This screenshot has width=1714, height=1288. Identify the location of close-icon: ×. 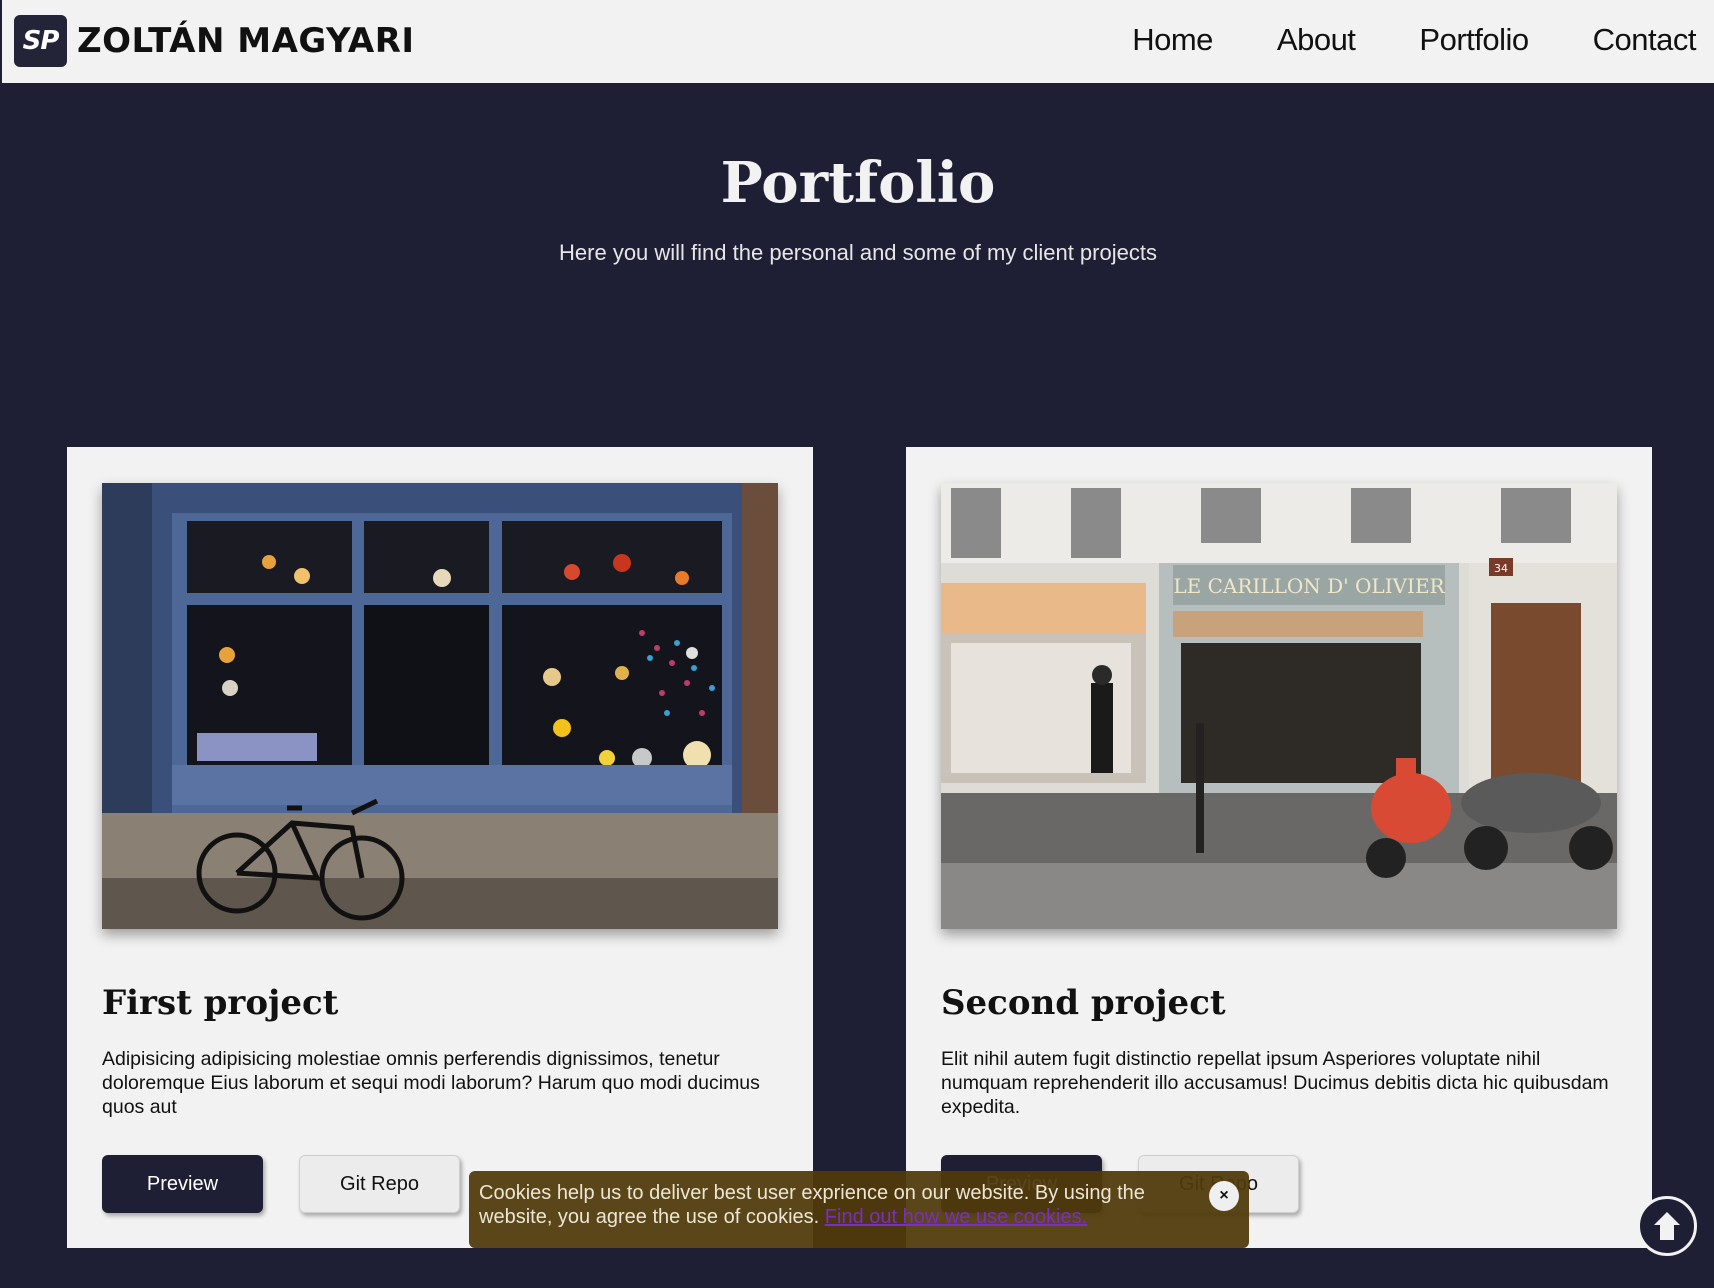
(1224, 1196).